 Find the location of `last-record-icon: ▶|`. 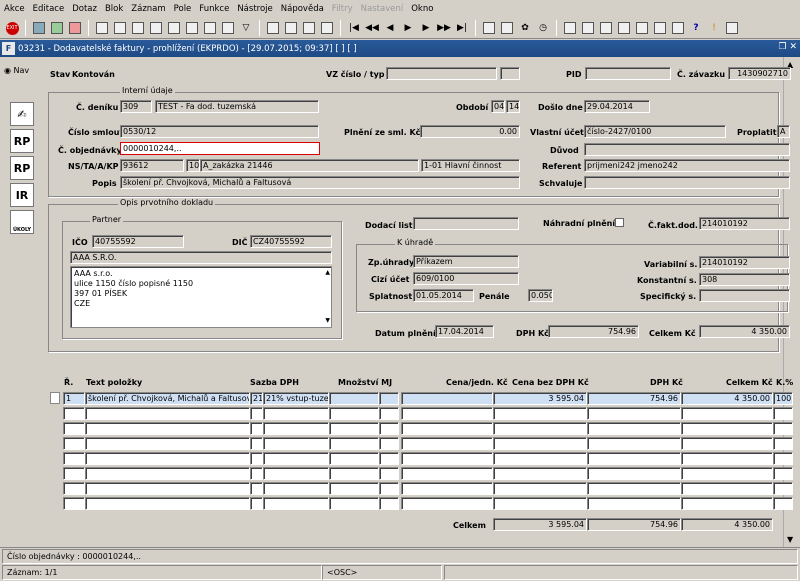

last-record-icon: ▶| is located at coordinates (462, 28).